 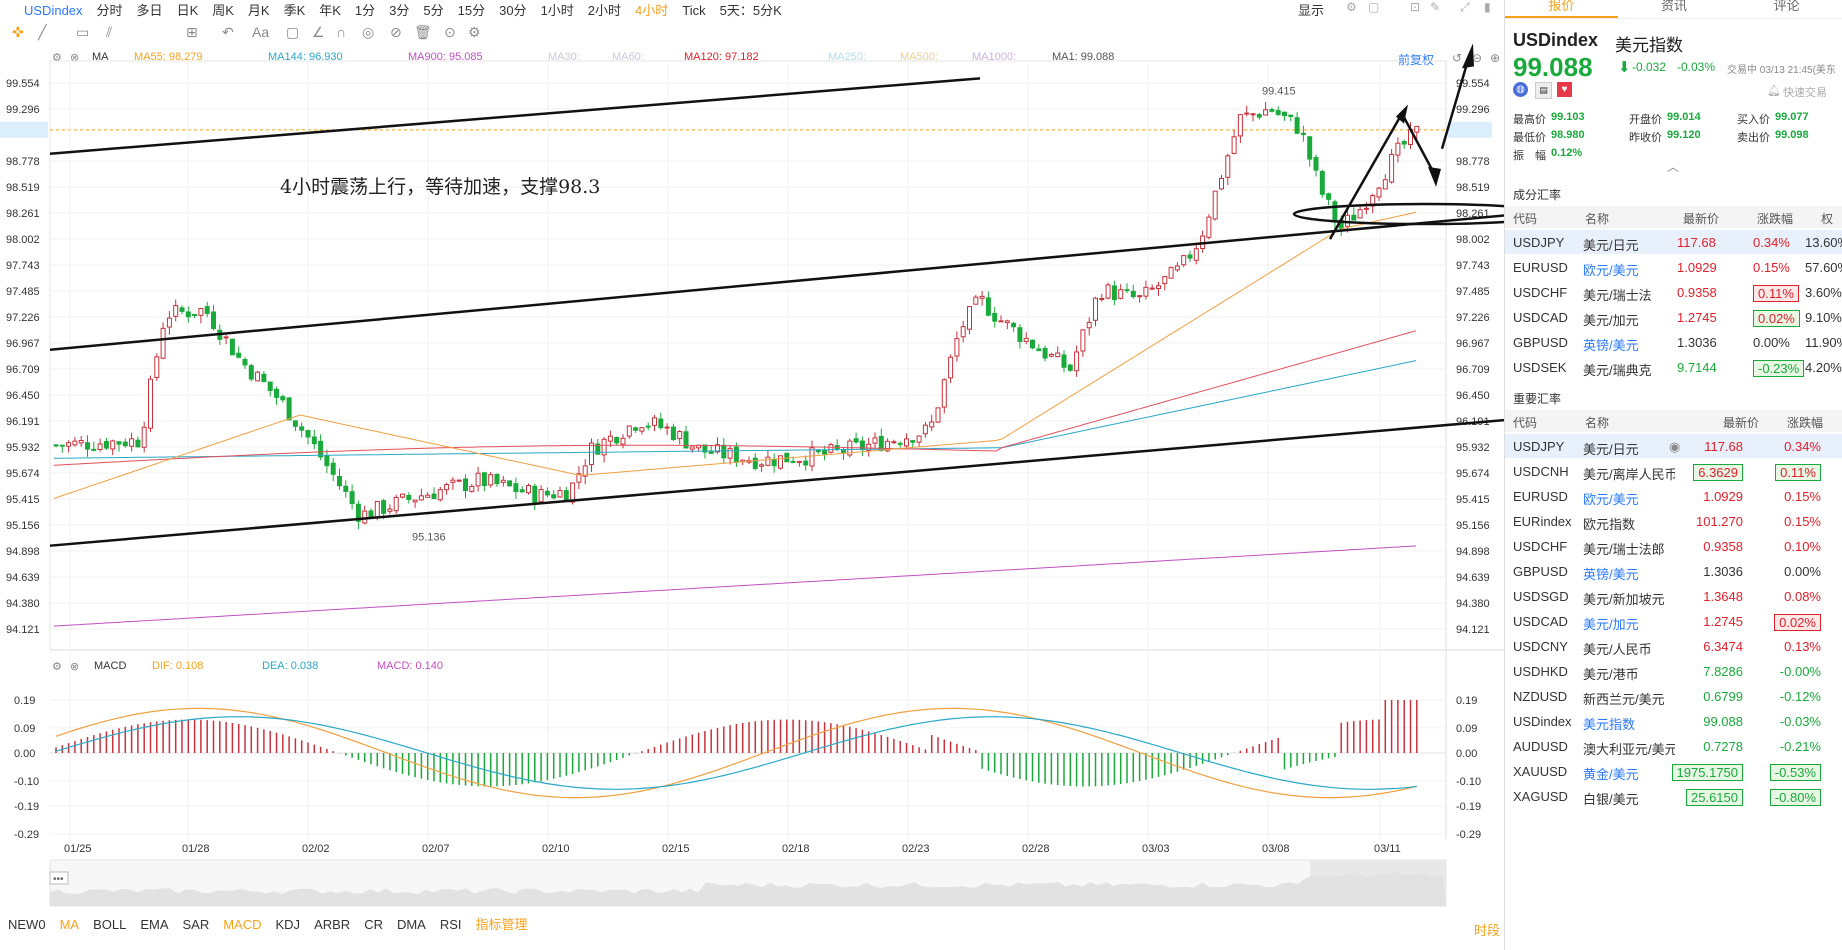 I want to click on major-row: USDCNY 美元/人民币 6.3474 0.13%, so click(x=1673, y=646).